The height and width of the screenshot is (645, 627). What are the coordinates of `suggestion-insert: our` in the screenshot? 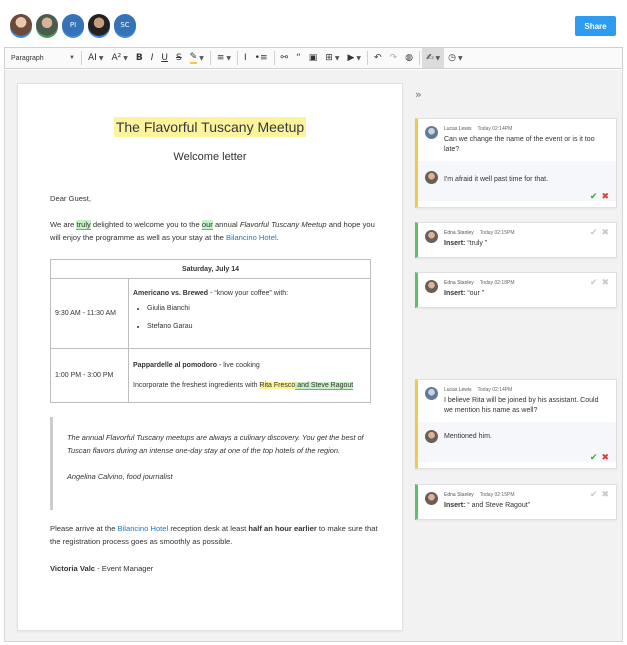 It's located at (207, 225).